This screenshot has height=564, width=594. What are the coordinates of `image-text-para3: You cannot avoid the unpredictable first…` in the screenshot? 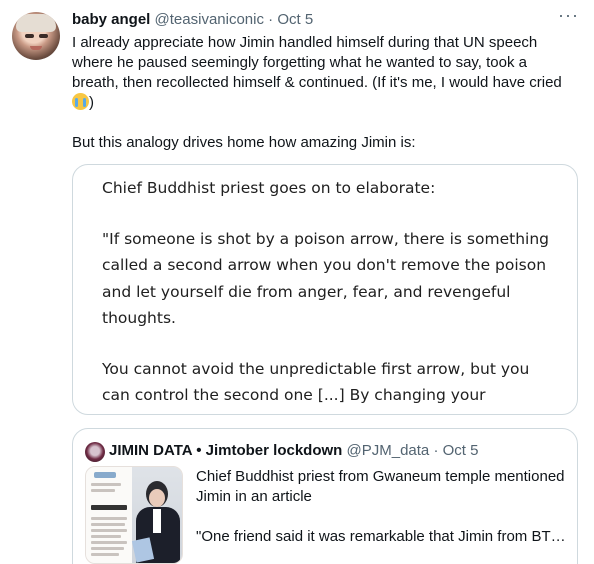 It's located at (330, 387).